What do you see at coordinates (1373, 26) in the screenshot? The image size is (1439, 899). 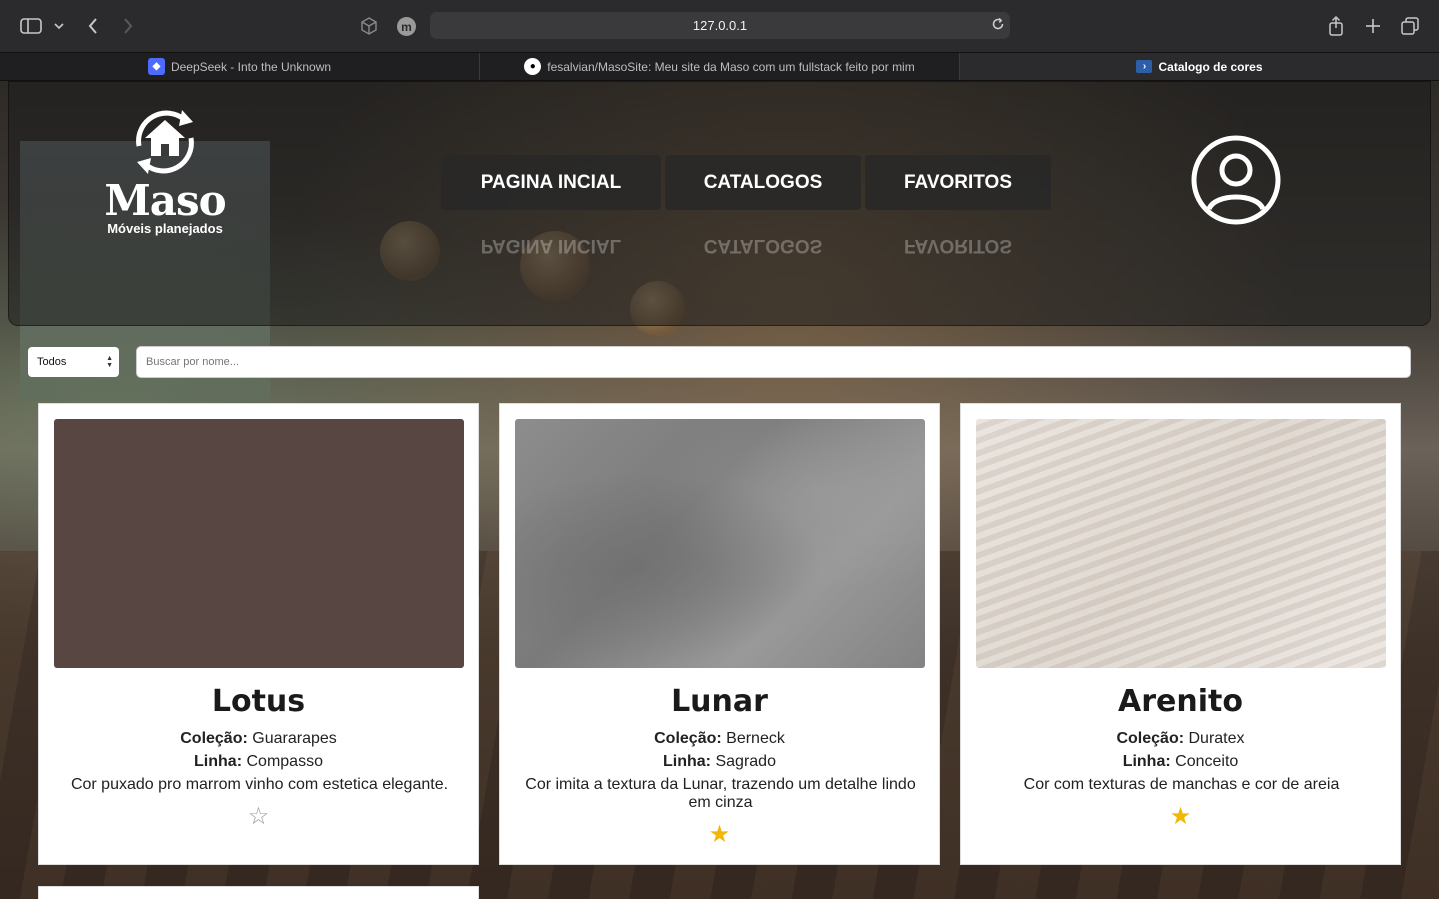 I see `new-tab-icon` at bounding box center [1373, 26].